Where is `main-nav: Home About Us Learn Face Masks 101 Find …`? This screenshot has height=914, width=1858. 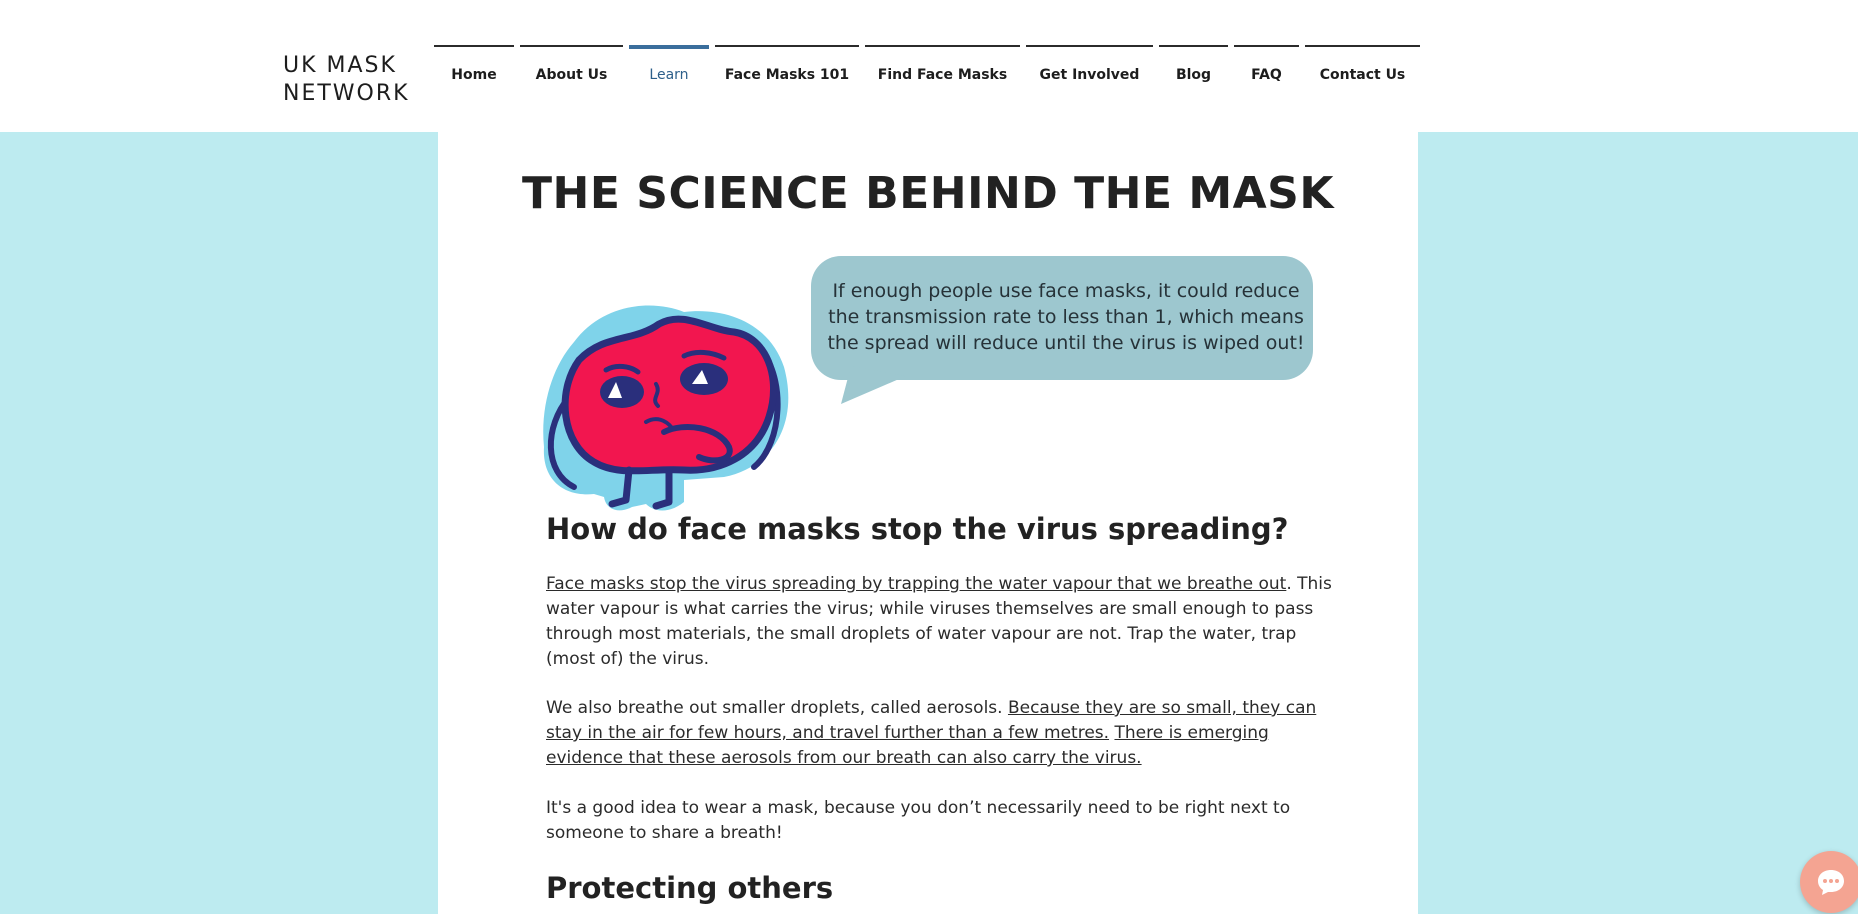 main-nav: Home About Us Learn Face Masks 101 Find … is located at coordinates (930, 75).